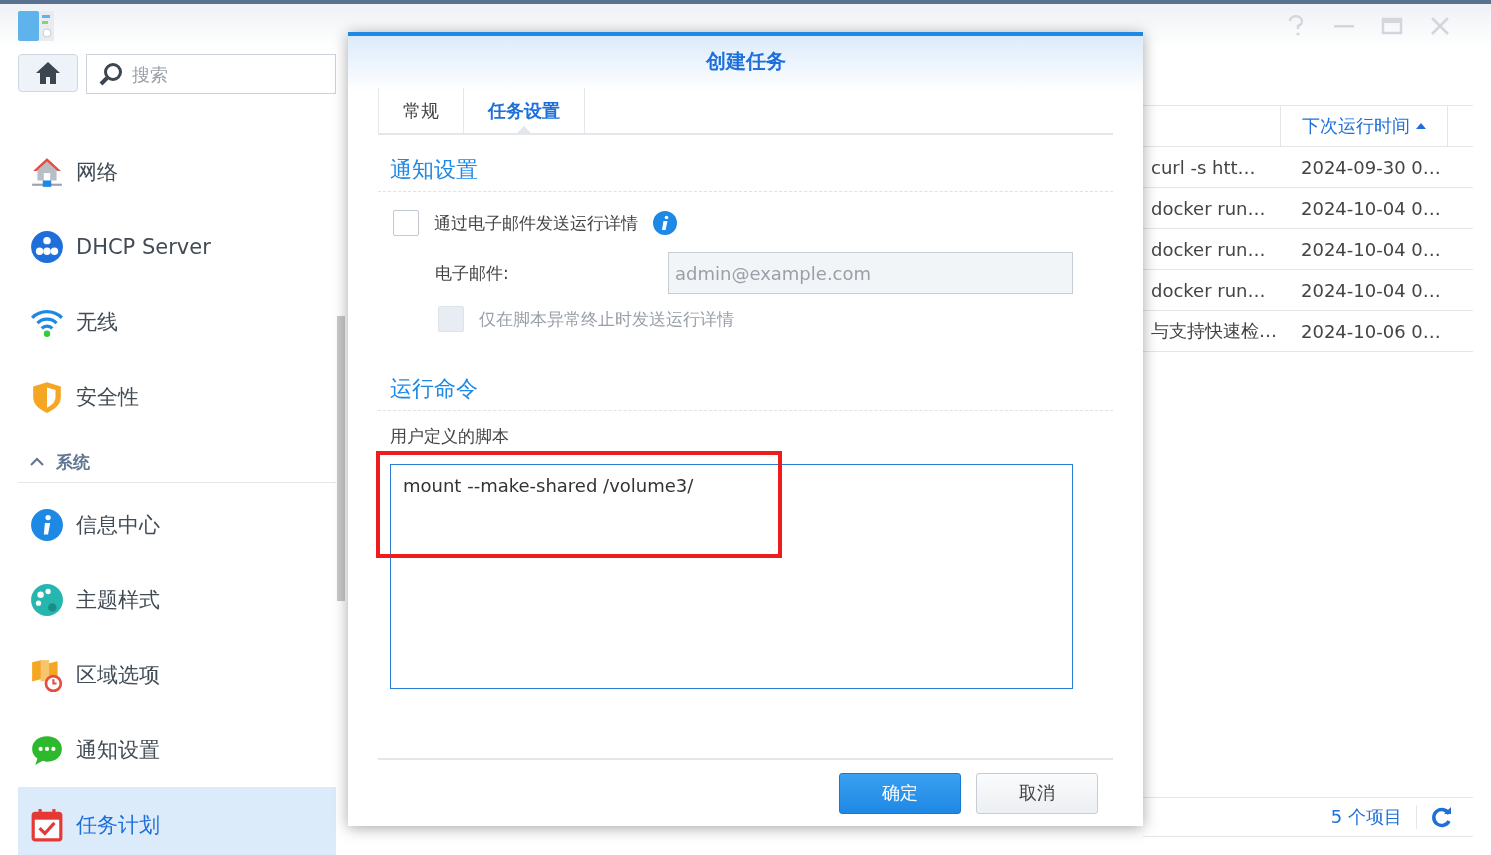  What do you see at coordinates (211, 74) in the screenshot?
I see `search-field: 搜索` at bounding box center [211, 74].